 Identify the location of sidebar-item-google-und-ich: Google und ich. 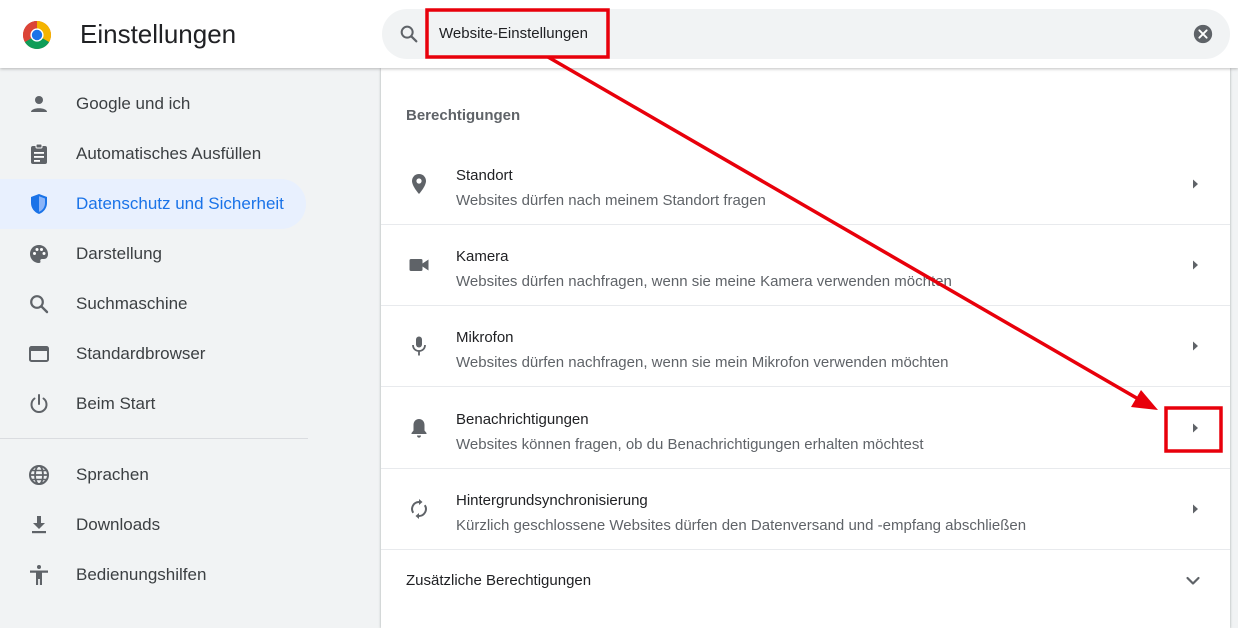
(153, 104).